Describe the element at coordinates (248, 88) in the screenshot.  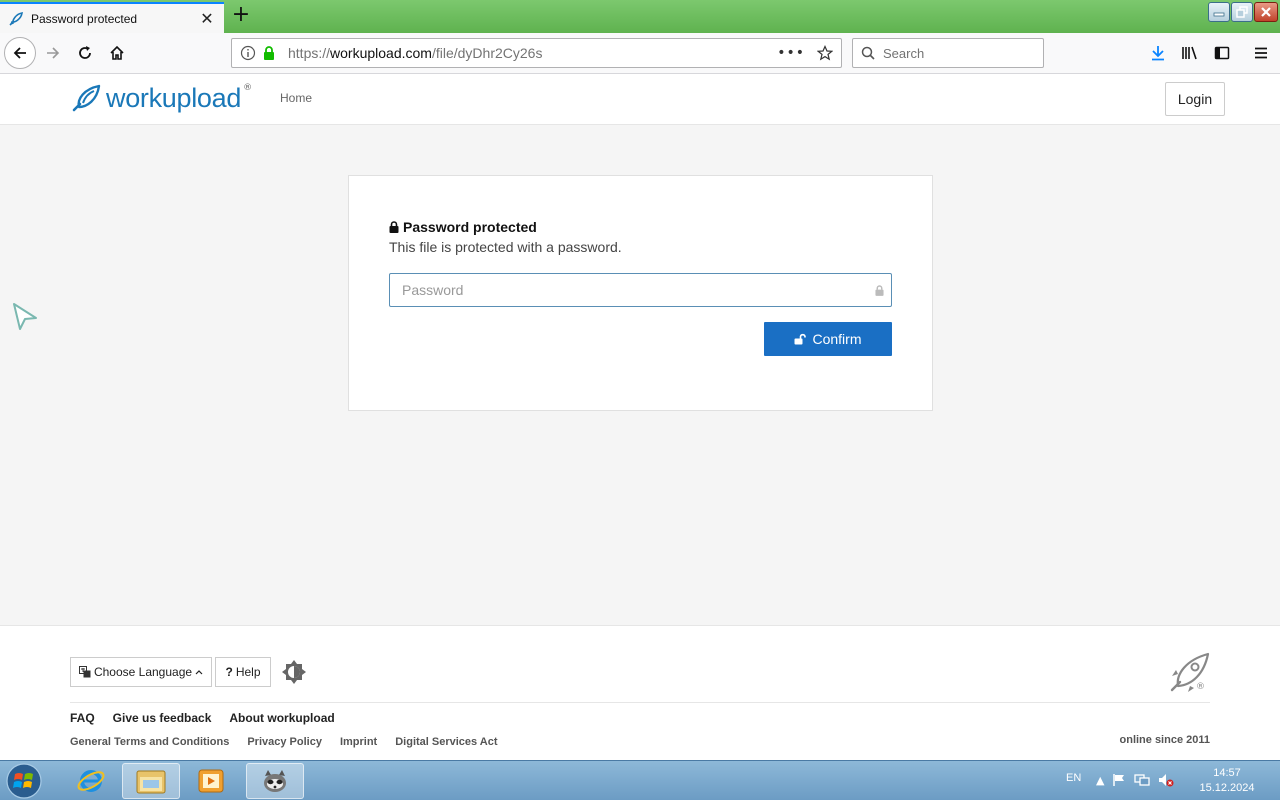
I see `logo-registered: ®` at that location.